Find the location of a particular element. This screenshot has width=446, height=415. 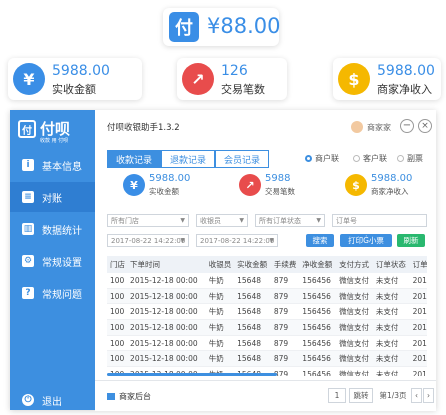

order-number-input: 订单号 is located at coordinates (379, 220).